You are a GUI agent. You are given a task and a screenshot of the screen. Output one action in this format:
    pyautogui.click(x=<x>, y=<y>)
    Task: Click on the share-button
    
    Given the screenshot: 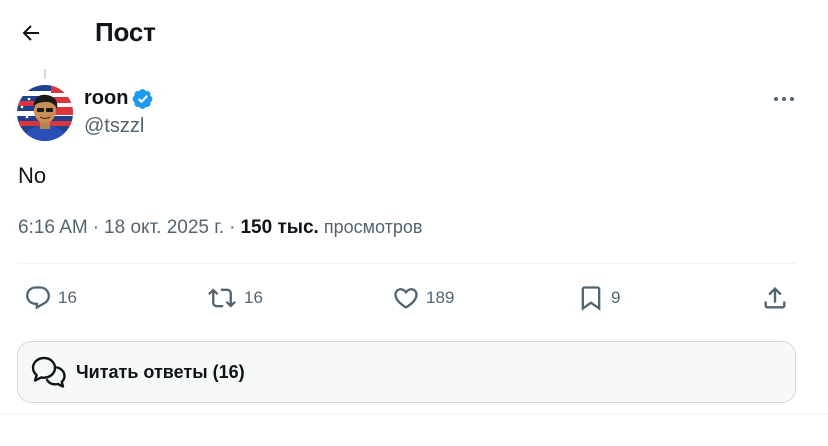 What is the action you would take?
    pyautogui.click(x=775, y=298)
    